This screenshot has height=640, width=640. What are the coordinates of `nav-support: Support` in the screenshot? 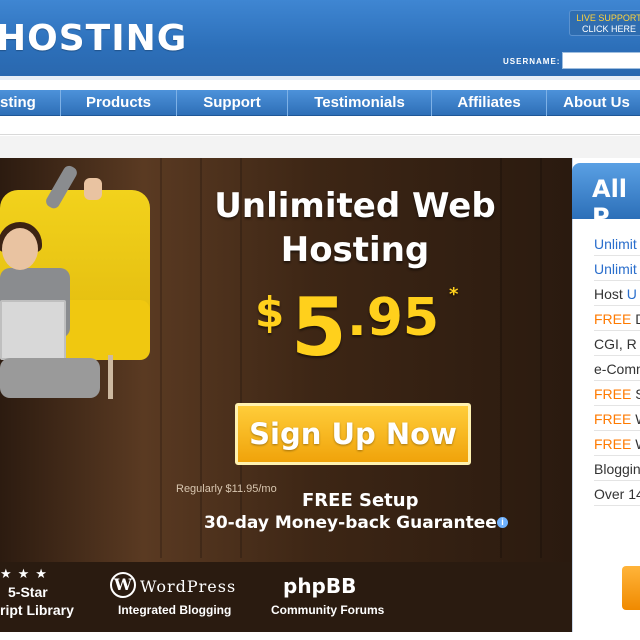 It's located at (231, 103).